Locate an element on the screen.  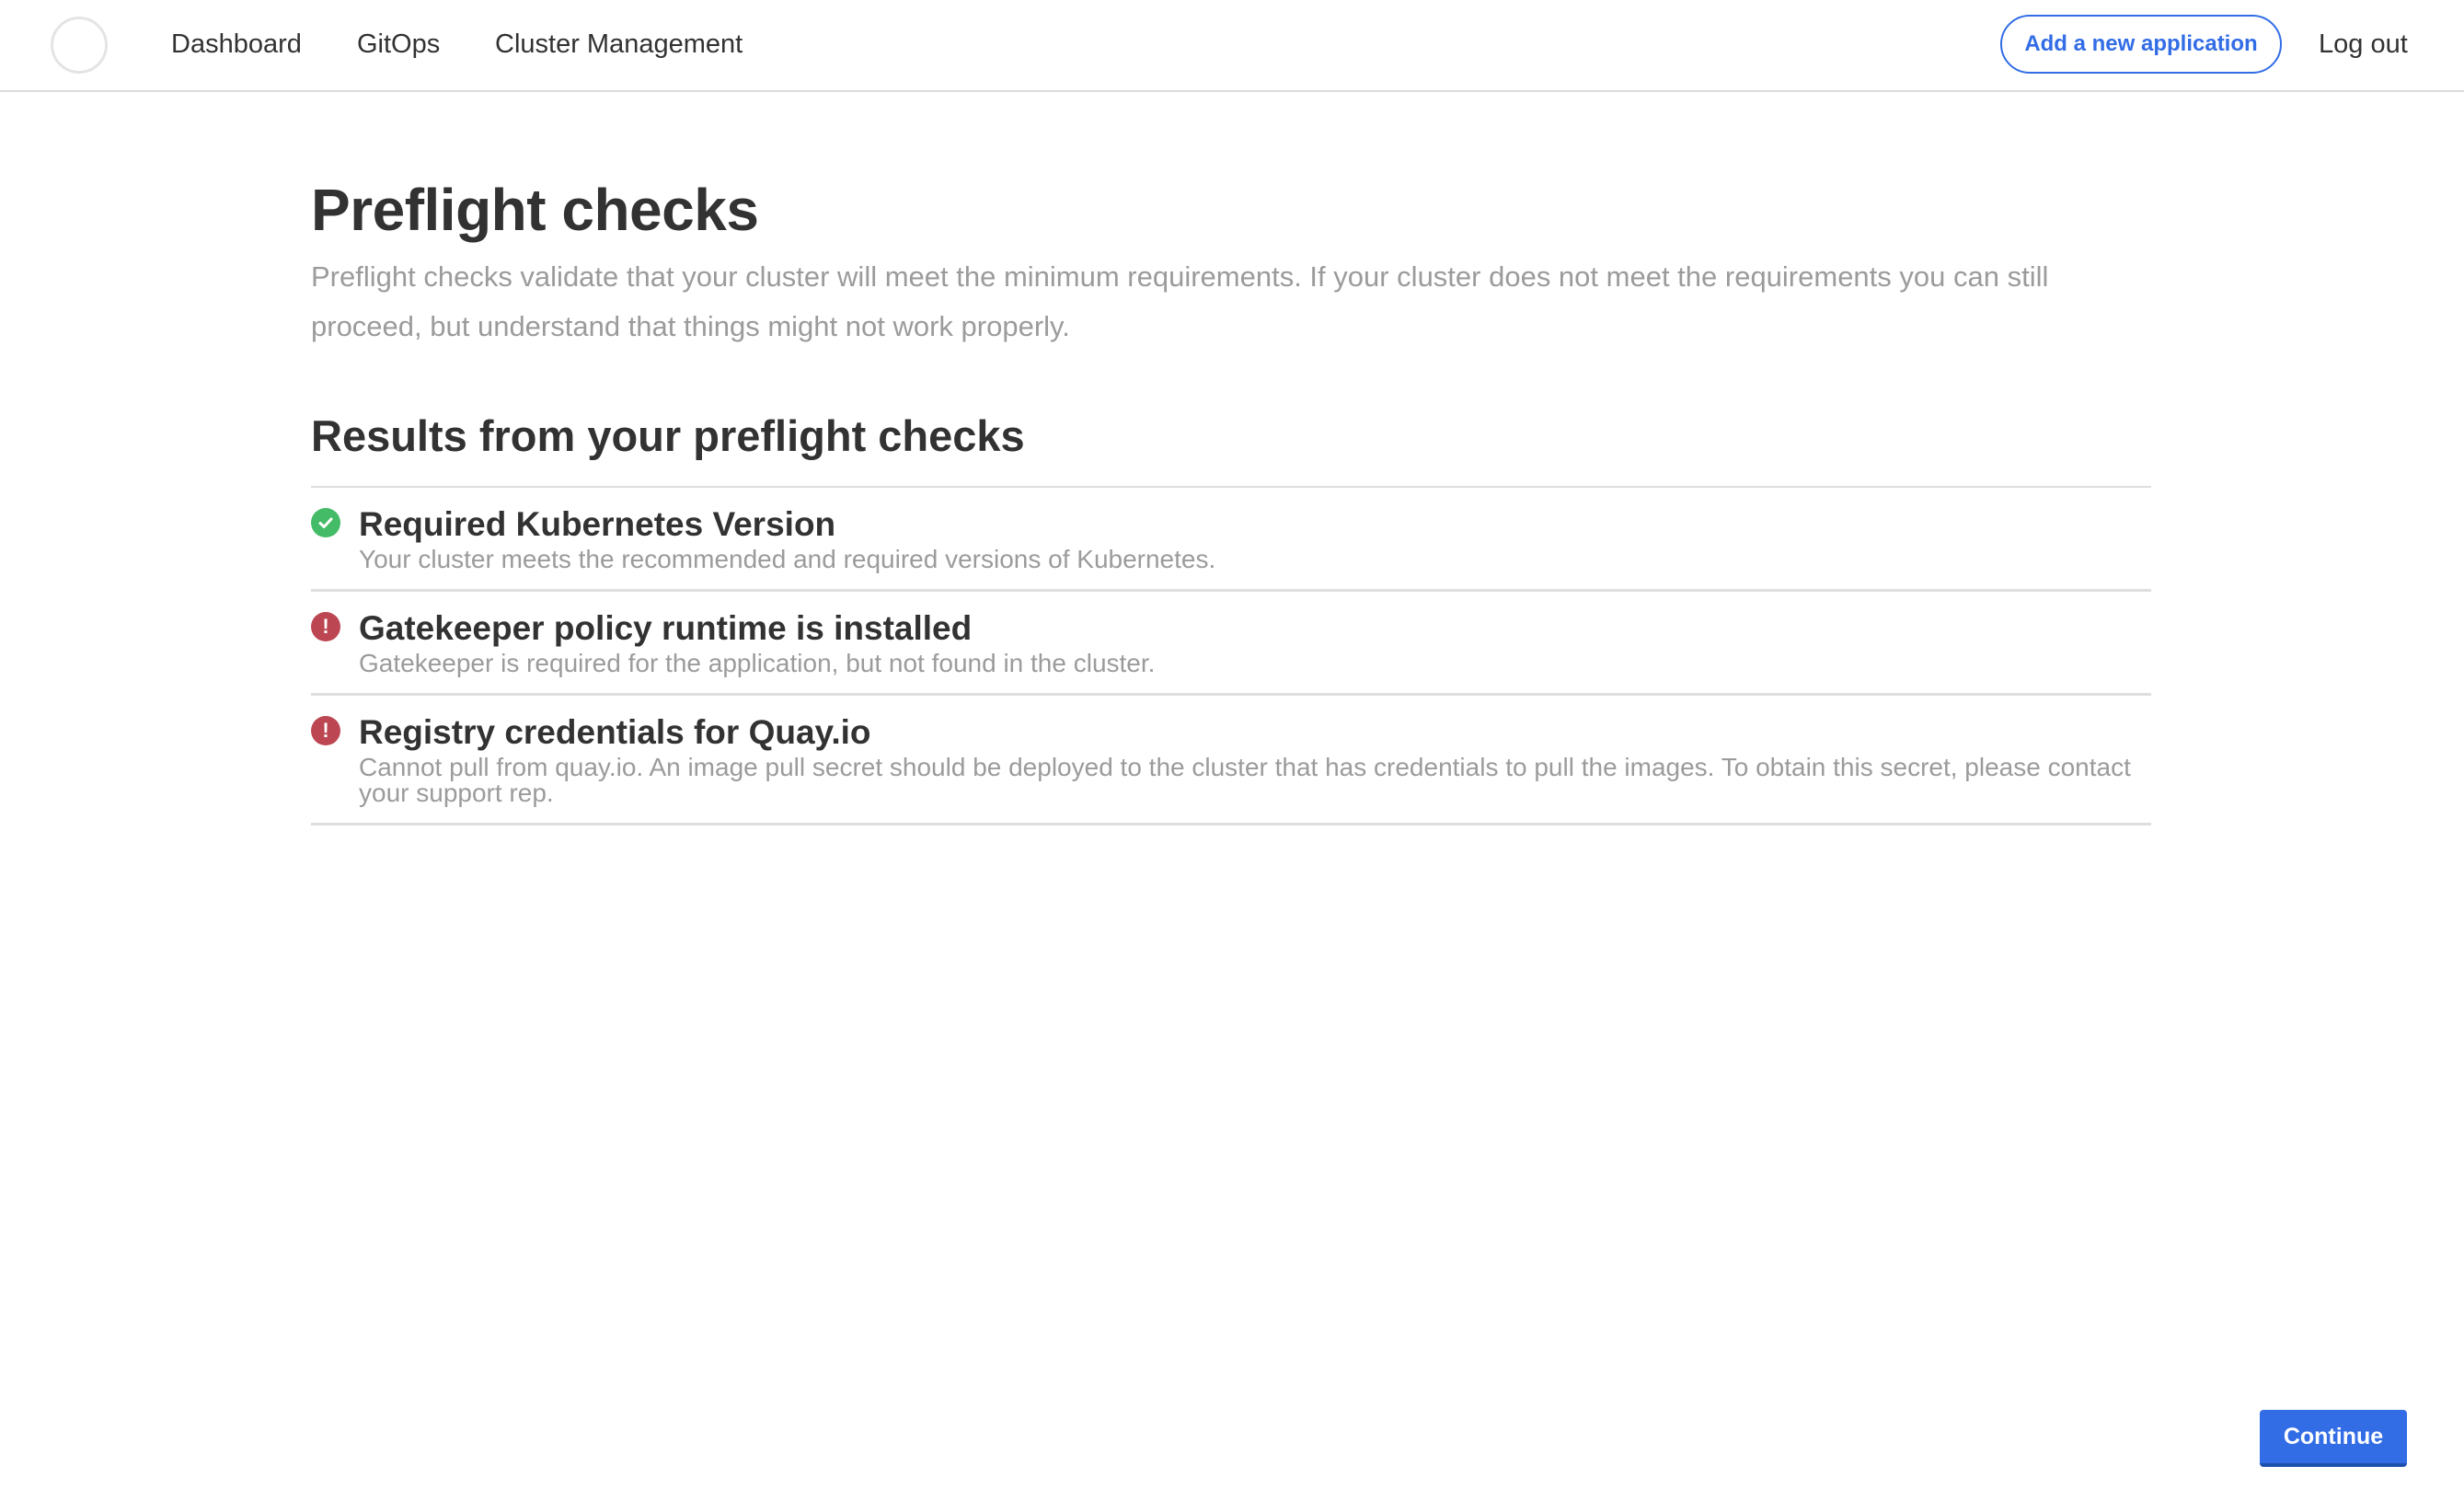
nav-link-dashboard: Dashboard is located at coordinates (236, 44).